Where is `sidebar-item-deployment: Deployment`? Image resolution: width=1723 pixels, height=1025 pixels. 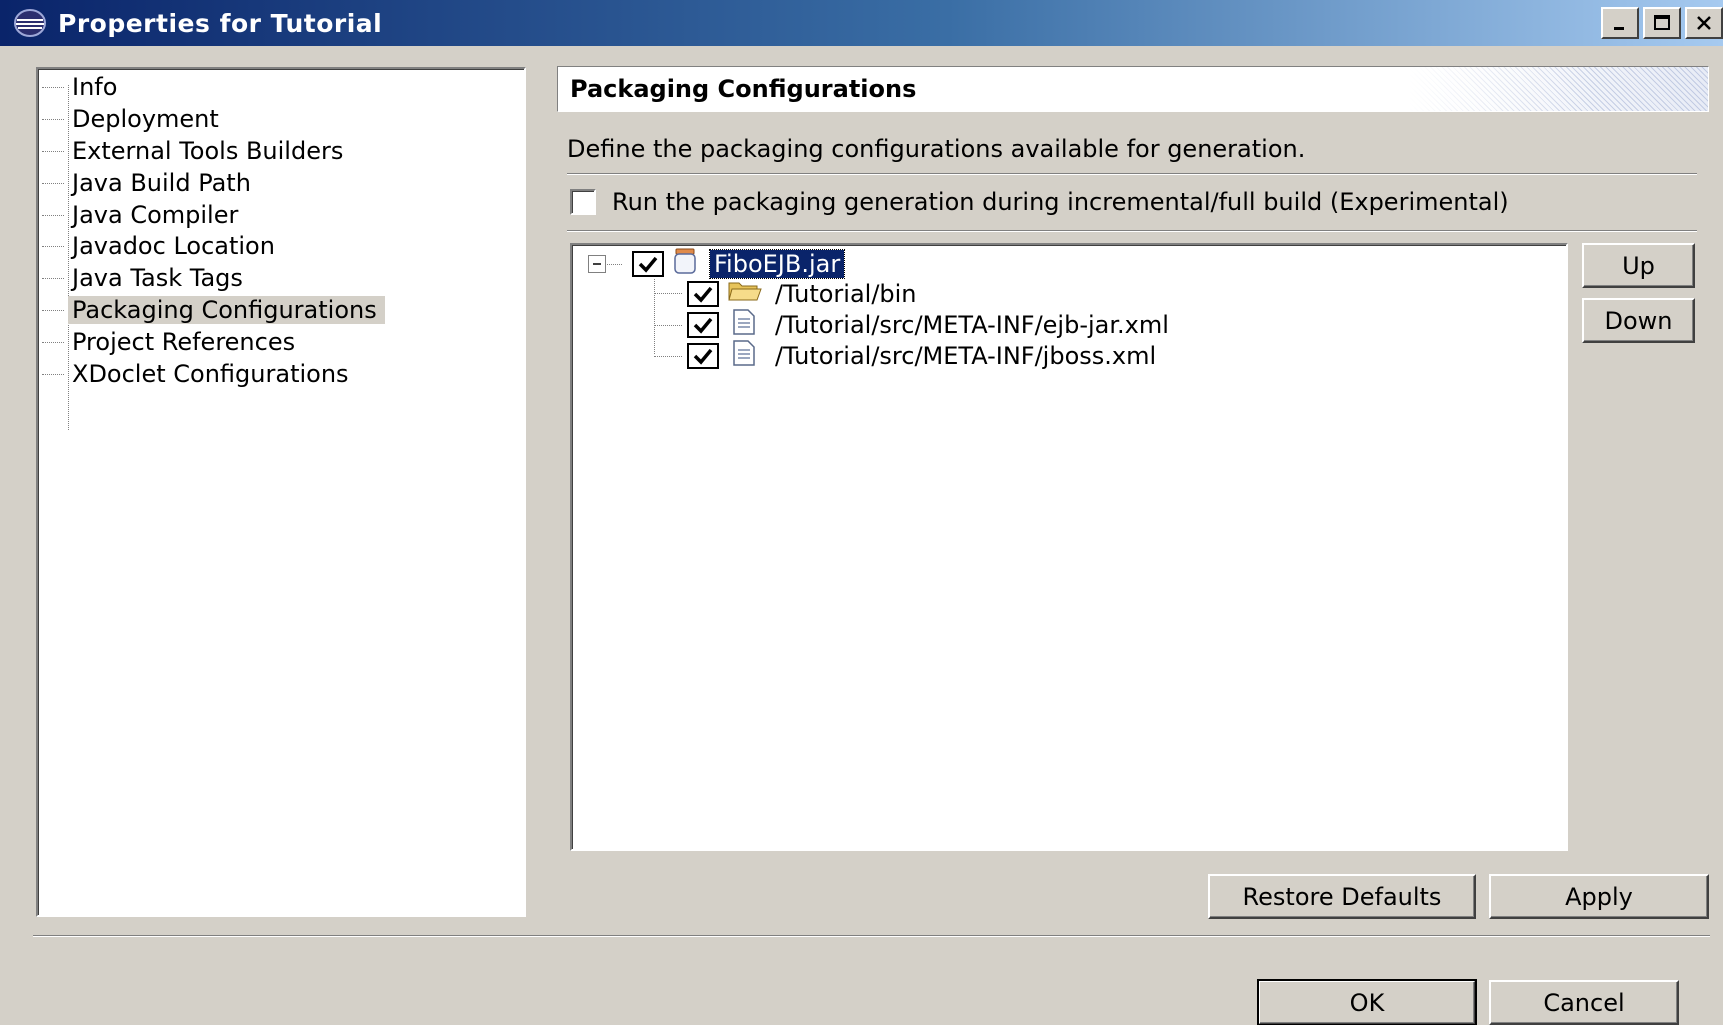 sidebar-item-deployment: Deployment is located at coordinates (134, 119).